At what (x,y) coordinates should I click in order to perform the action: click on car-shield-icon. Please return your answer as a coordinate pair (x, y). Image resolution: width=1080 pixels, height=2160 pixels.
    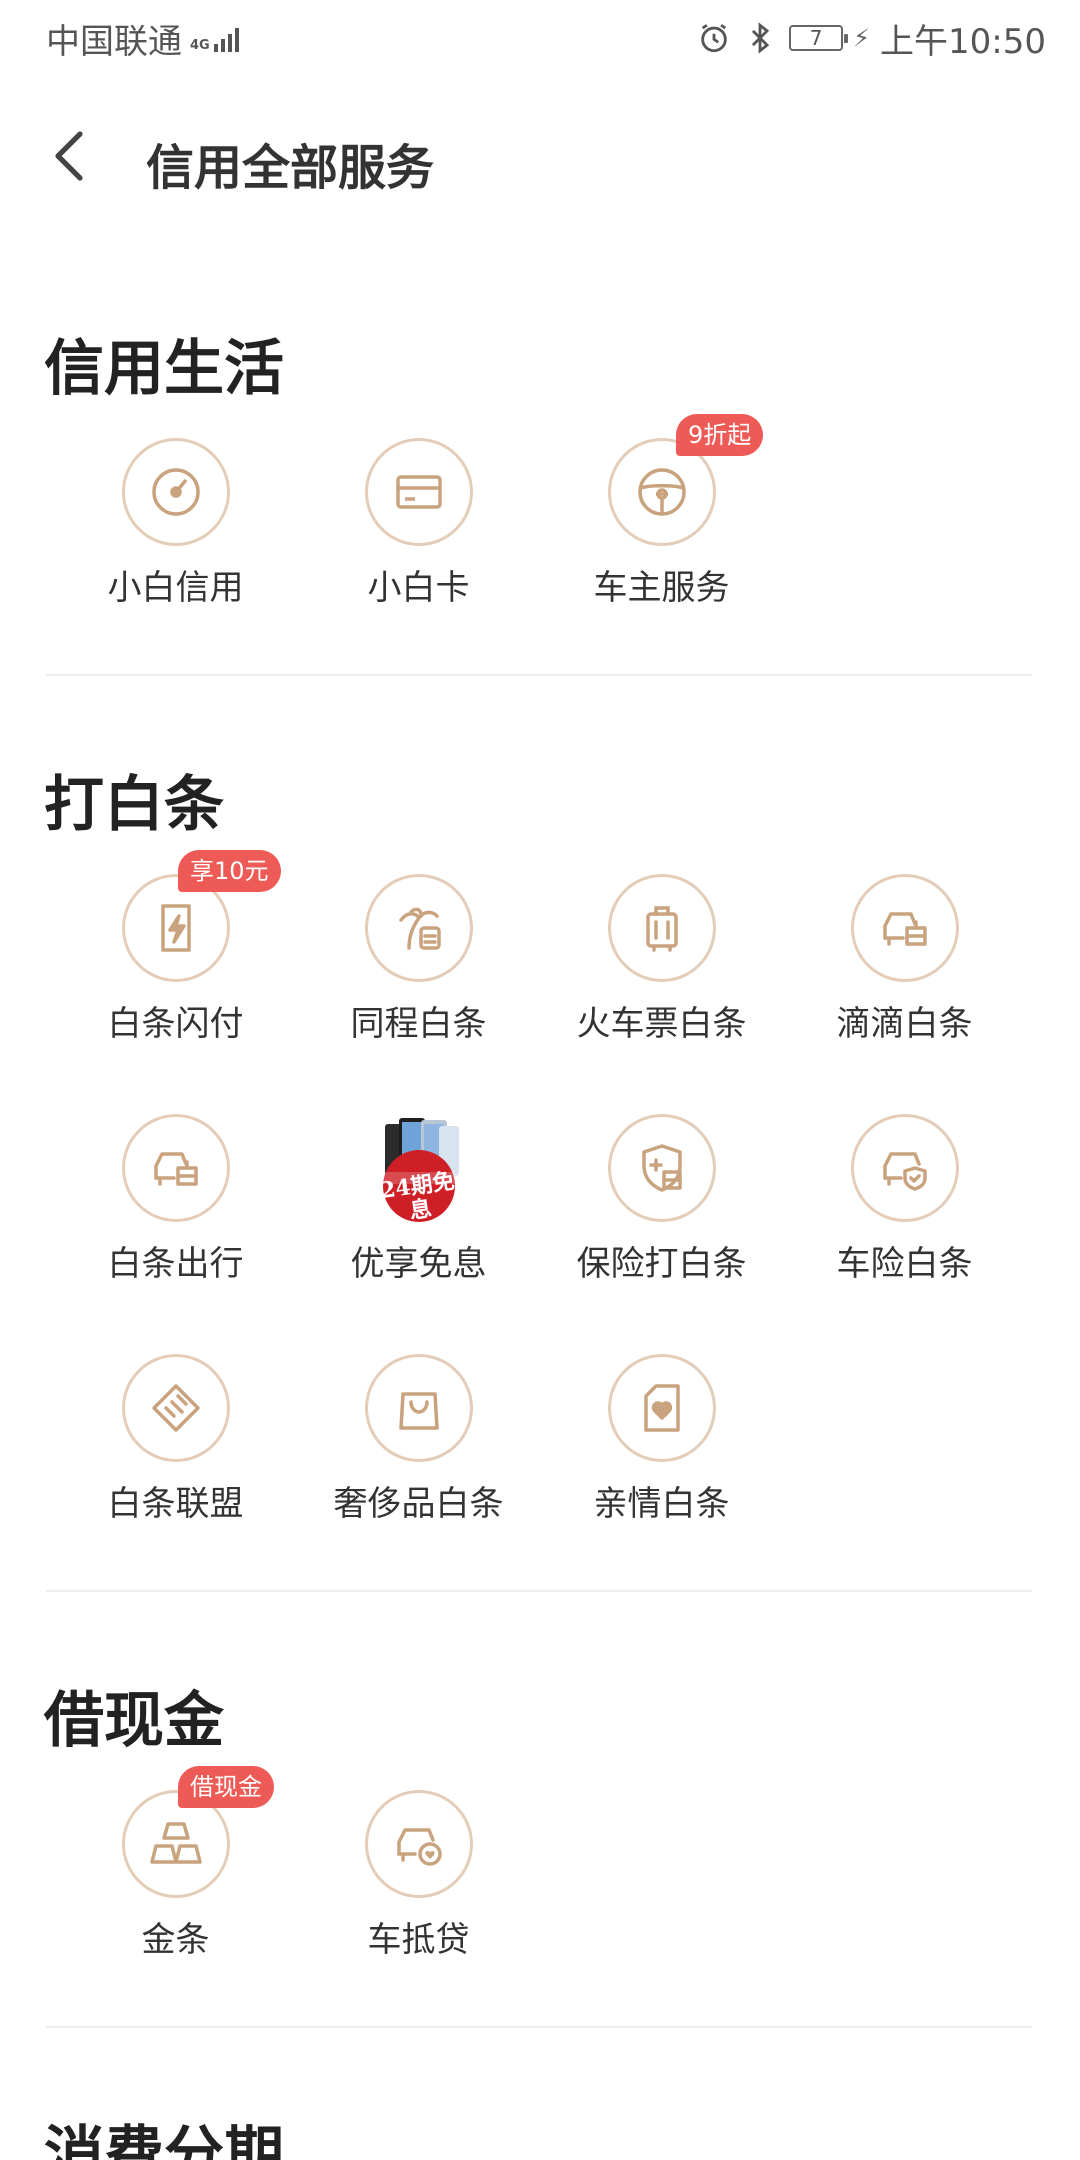
    Looking at the image, I should click on (904, 1171).